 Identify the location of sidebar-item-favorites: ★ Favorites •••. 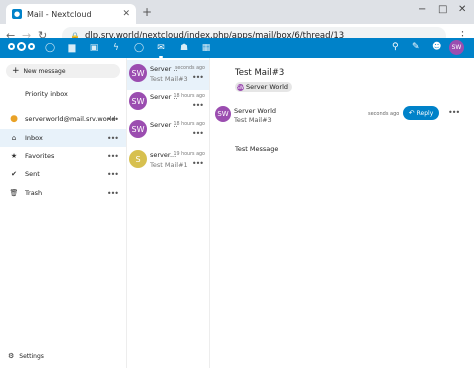
(63, 156).